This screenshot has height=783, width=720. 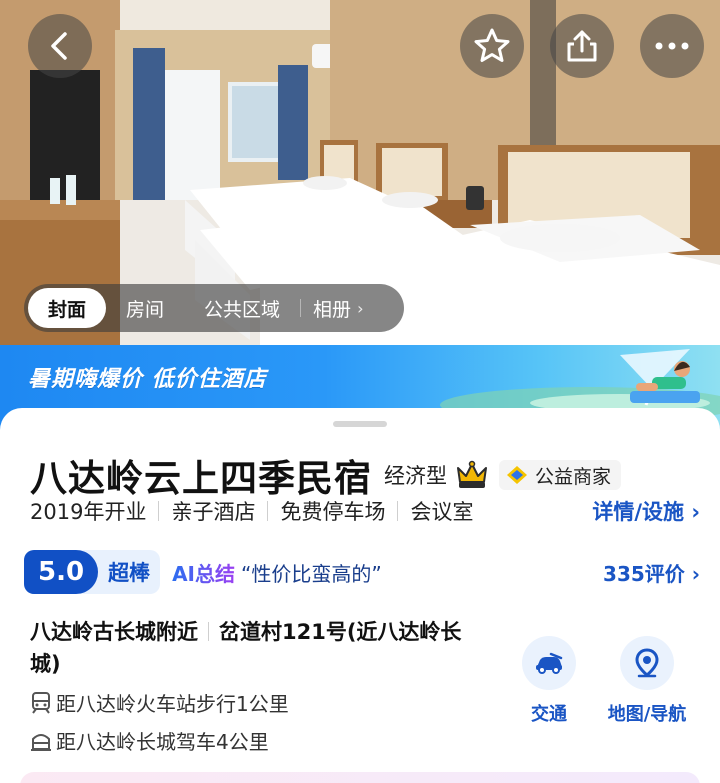 What do you see at coordinates (415, 476) in the screenshot?
I see `hotel-type: 经济型` at bounding box center [415, 476].